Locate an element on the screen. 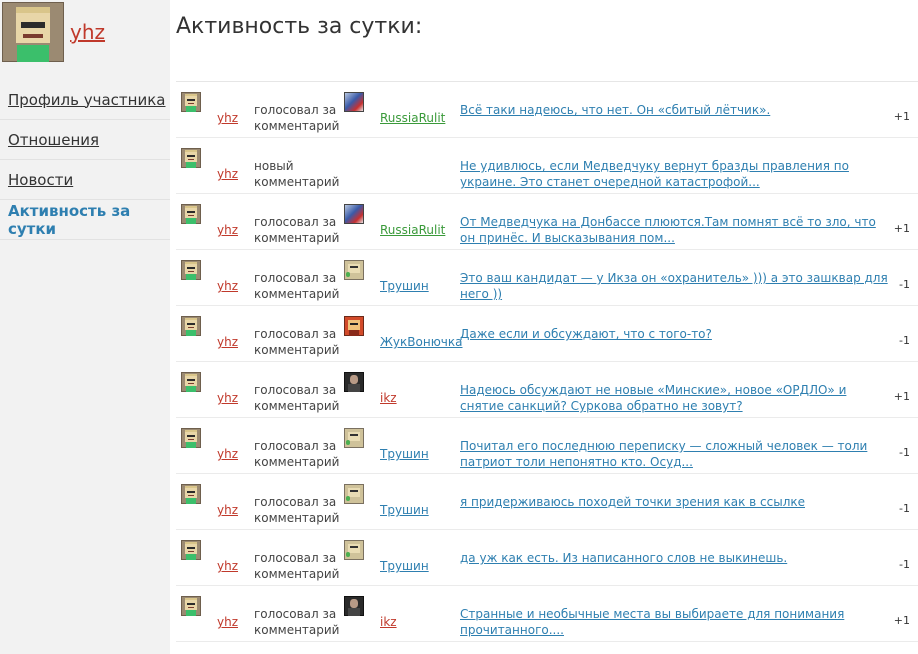 This screenshot has width=918, height=654. comment-link: Даже если и обсуждают, что с того-то? is located at coordinates (676, 334).